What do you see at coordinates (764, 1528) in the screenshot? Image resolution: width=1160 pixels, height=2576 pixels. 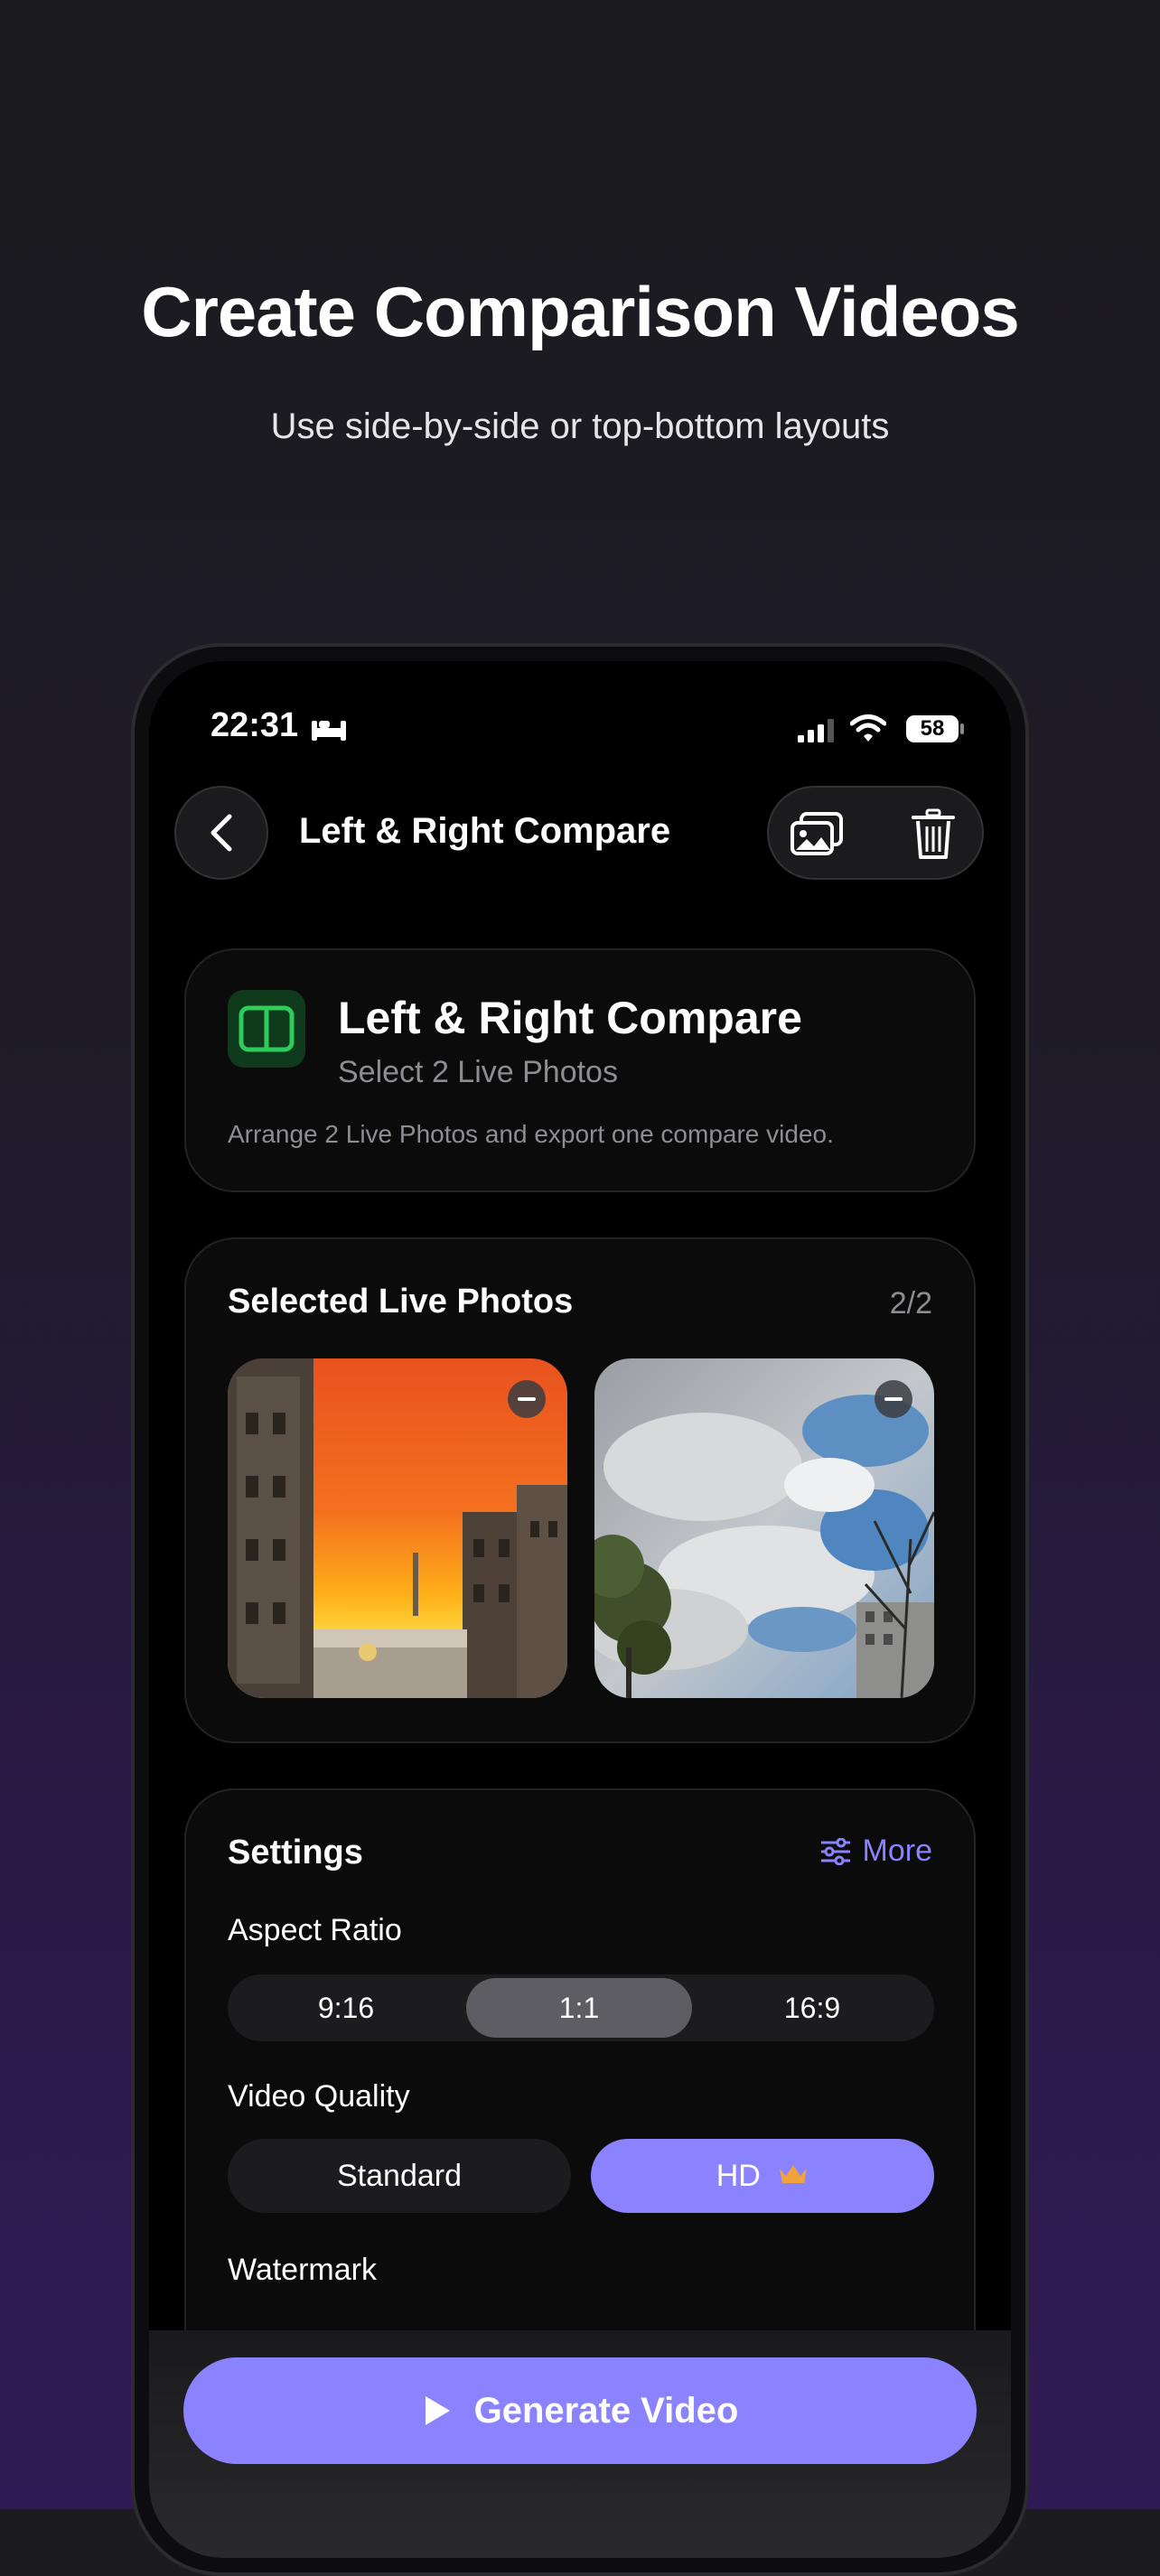 I see `photo-thumbnail-clouds` at bounding box center [764, 1528].